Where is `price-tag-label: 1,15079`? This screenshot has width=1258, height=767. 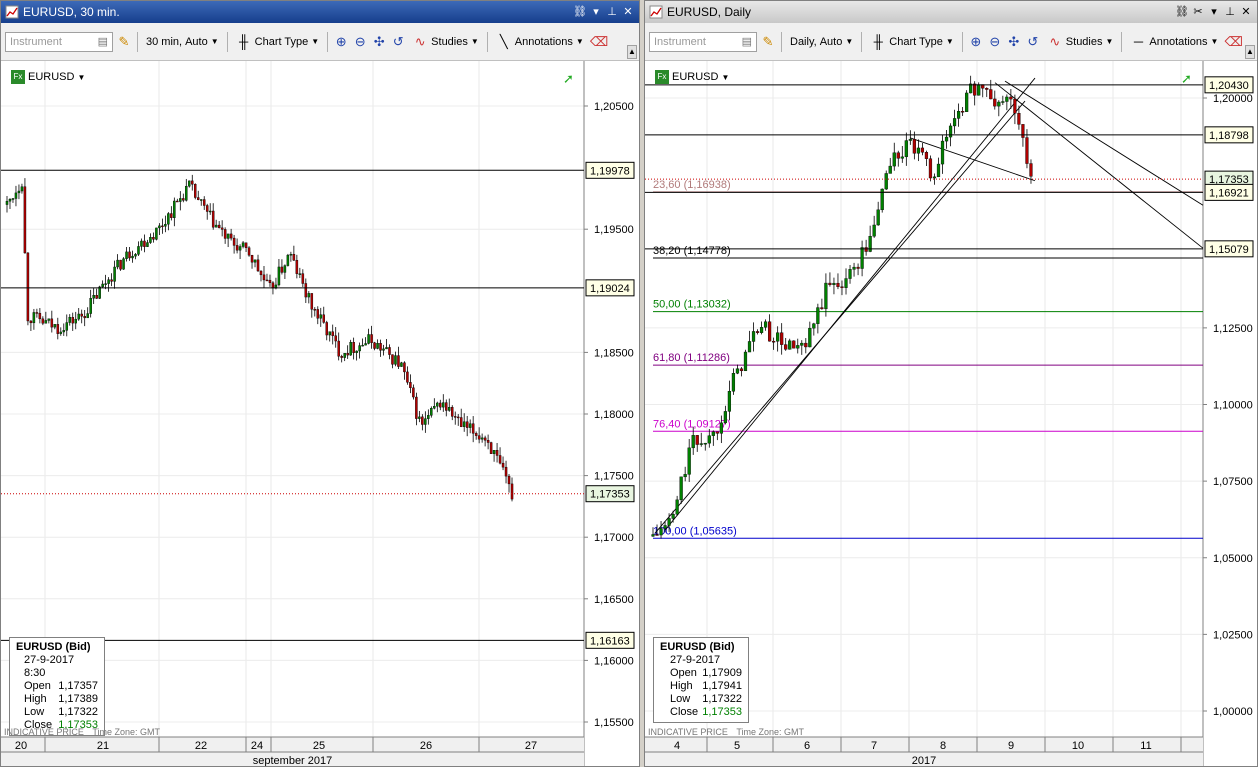 price-tag-label: 1,15079 is located at coordinates (1229, 250).